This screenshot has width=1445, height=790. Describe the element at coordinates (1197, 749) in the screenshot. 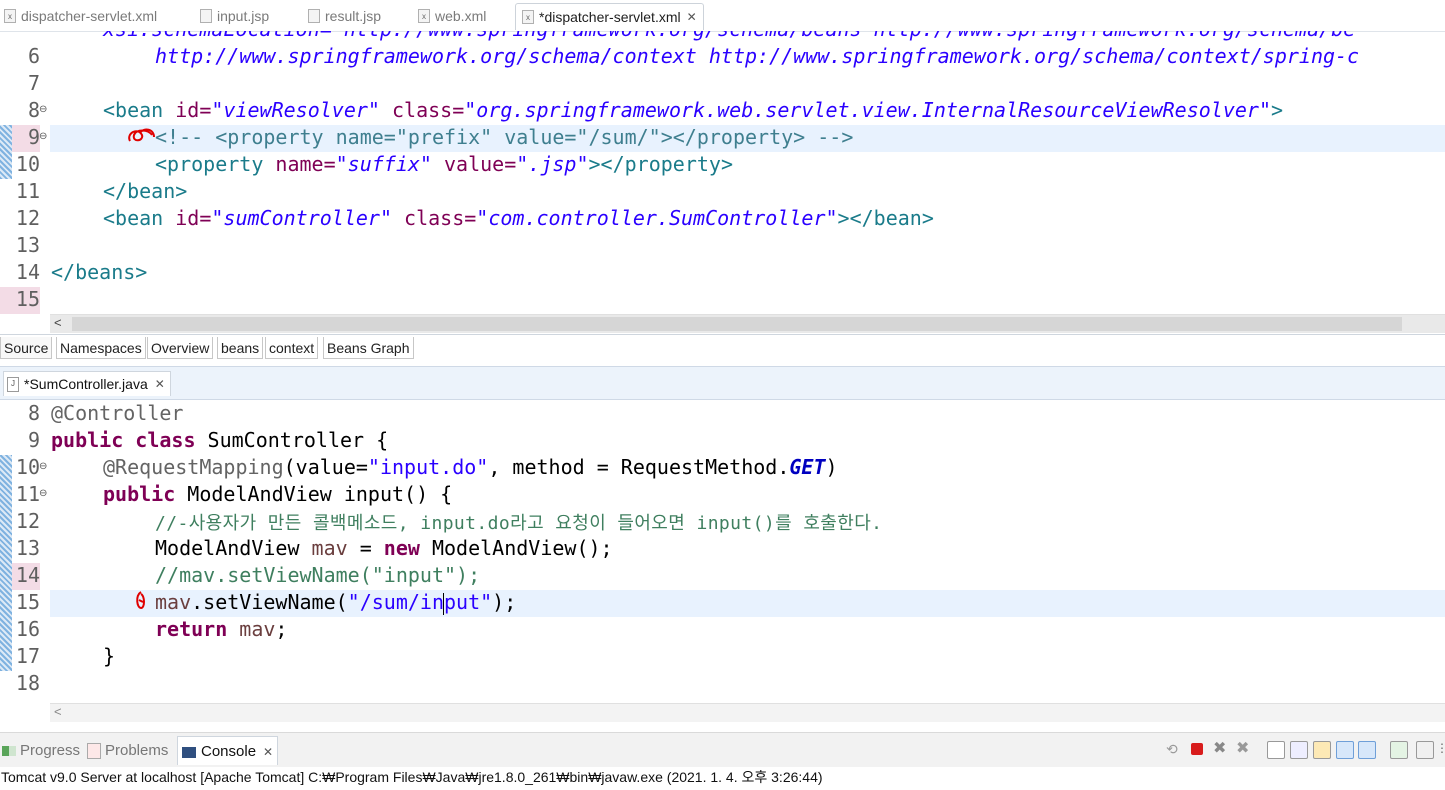

I see `terminate-icon` at that location.